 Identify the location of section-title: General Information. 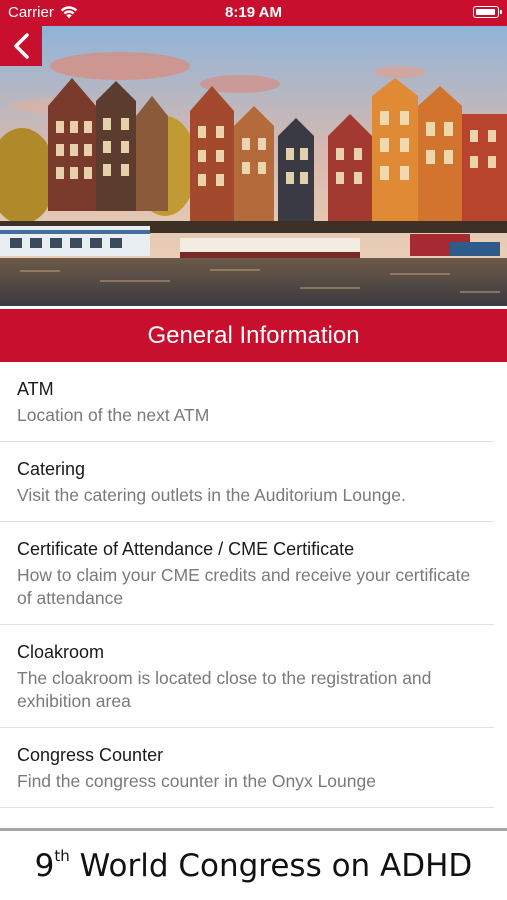
(253, 335).